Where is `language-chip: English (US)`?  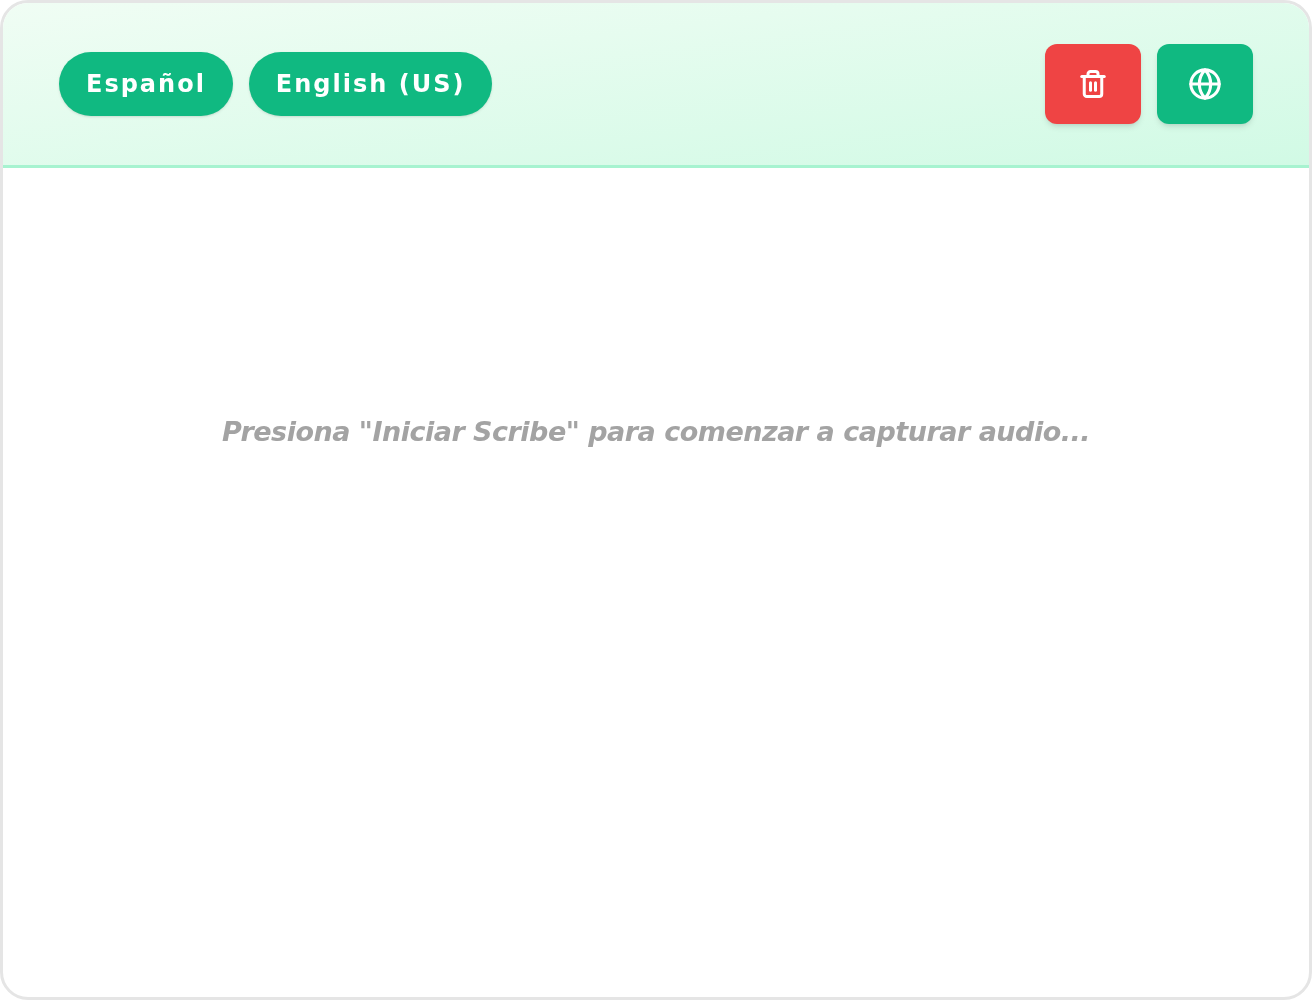
language-chip: English (US) is located at coordinates (370, 84).